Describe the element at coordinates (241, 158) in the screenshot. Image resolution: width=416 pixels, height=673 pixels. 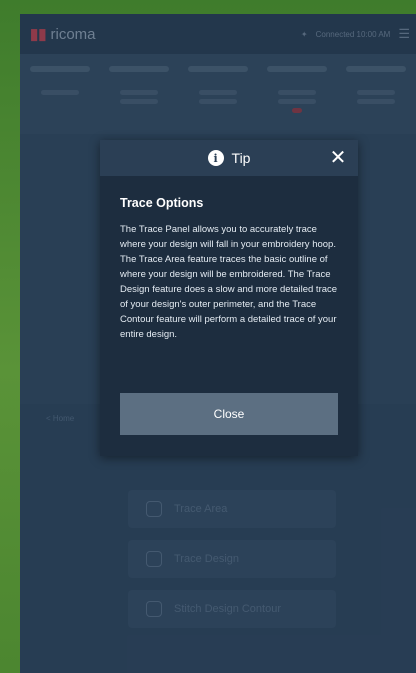
I see `modal-header-title: Tip` at that location.